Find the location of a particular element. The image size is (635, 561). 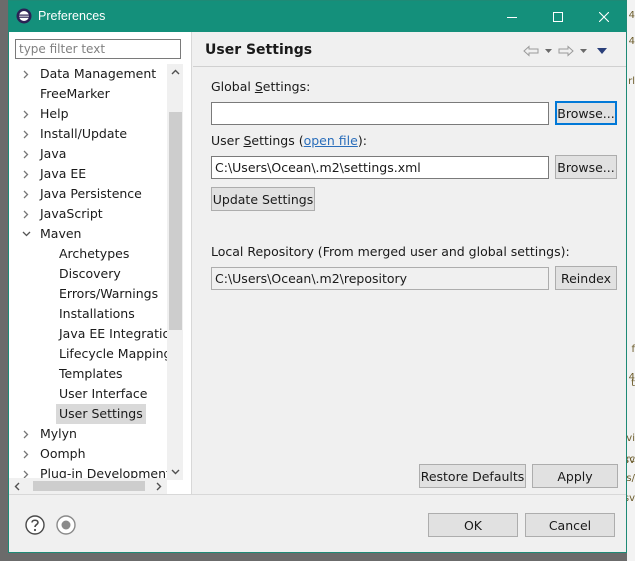

tree-item-label: Java EE Integration is located at coordinates (113, 333).